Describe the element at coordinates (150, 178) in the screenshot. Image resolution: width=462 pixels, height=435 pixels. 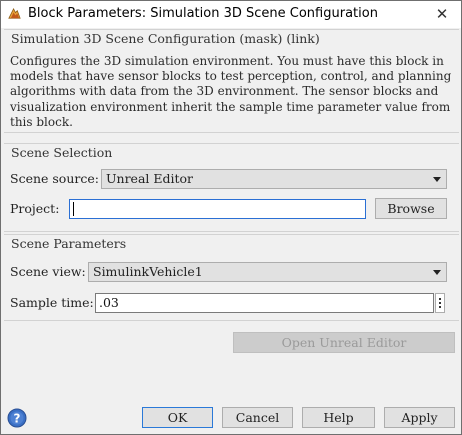
I see `scene-source-value: Unreal Editor` at that location.